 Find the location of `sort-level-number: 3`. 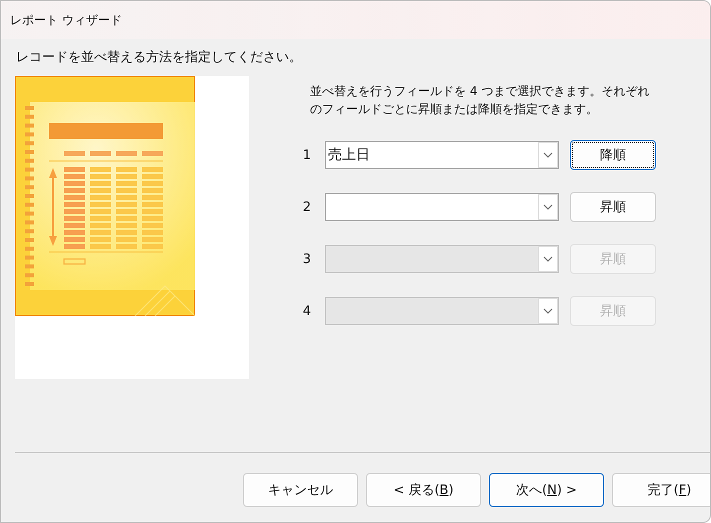

sort-level-number: 3 is located at coordinates (306, 259).